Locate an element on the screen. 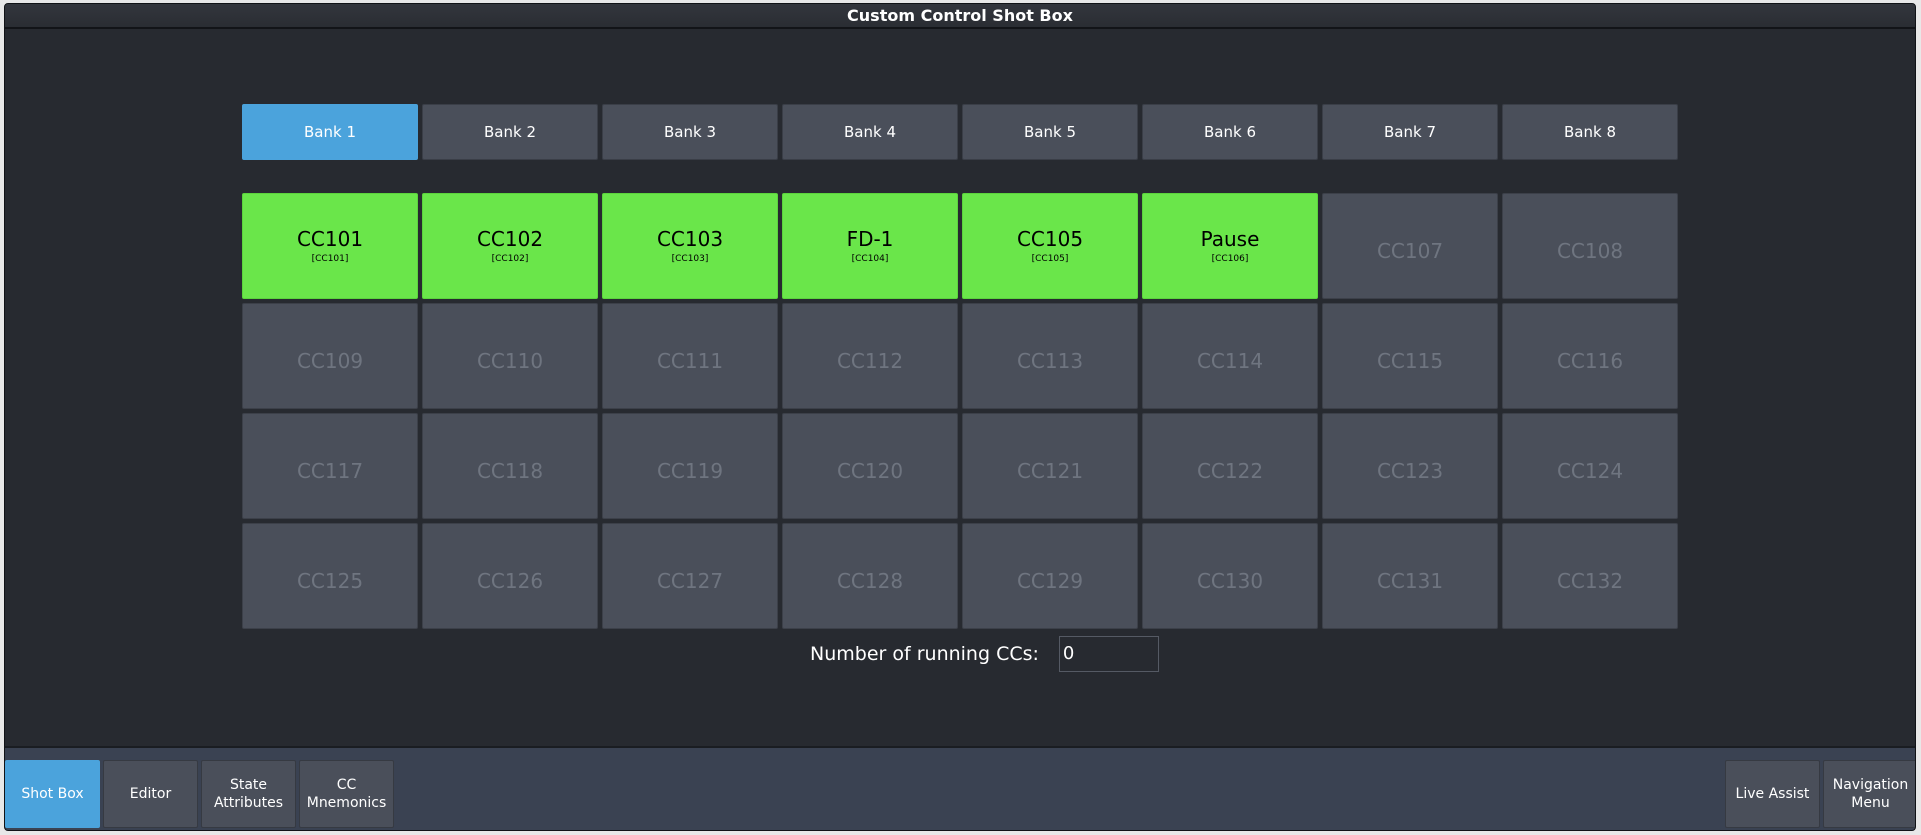 The height and width of the screenshot is (835, 1921). cc-button-label: CC123 is located at coordinates (1410, 471).